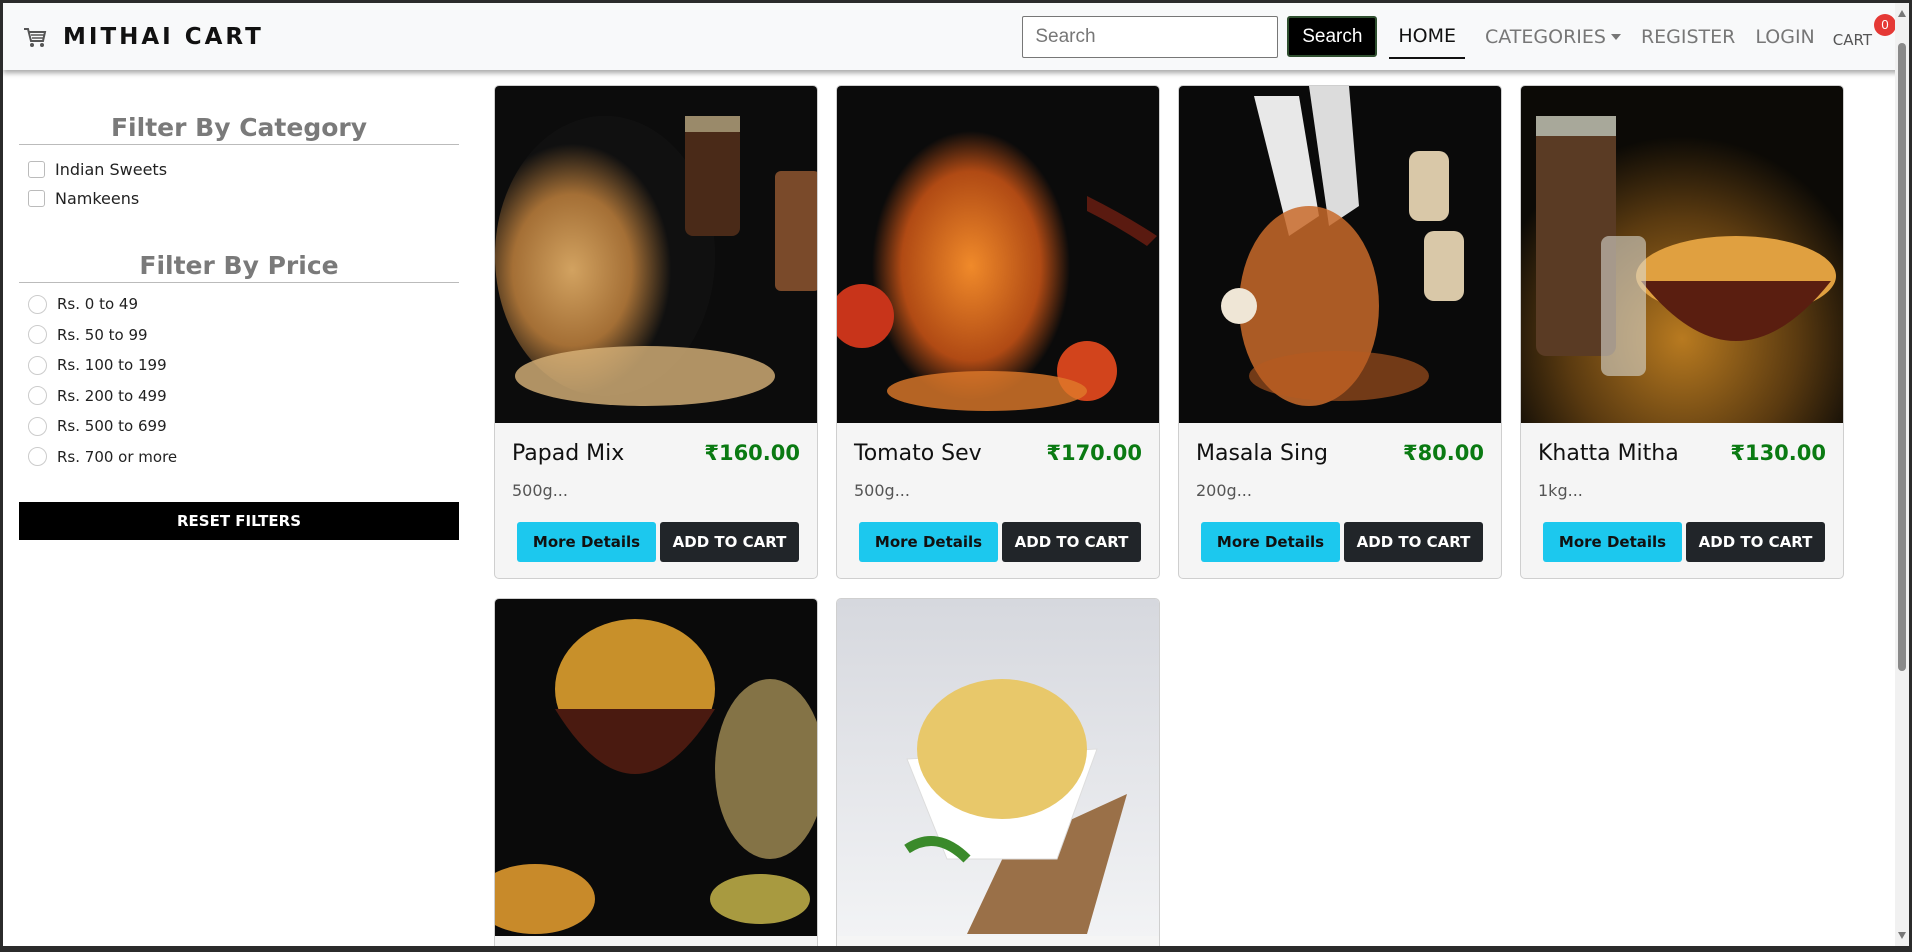 Image resolution: width=1912 pixels, height=952 pixels. What do you see at coordinates (1094, 453) in the screenshot?
I see `product-price: ₹170.00` at bounding box center [1094, 453].